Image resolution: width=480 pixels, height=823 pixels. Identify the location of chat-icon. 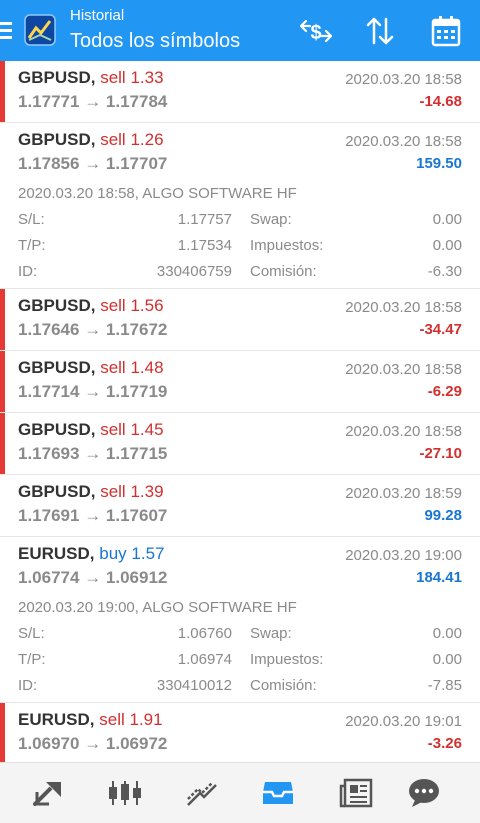
(424, 793).